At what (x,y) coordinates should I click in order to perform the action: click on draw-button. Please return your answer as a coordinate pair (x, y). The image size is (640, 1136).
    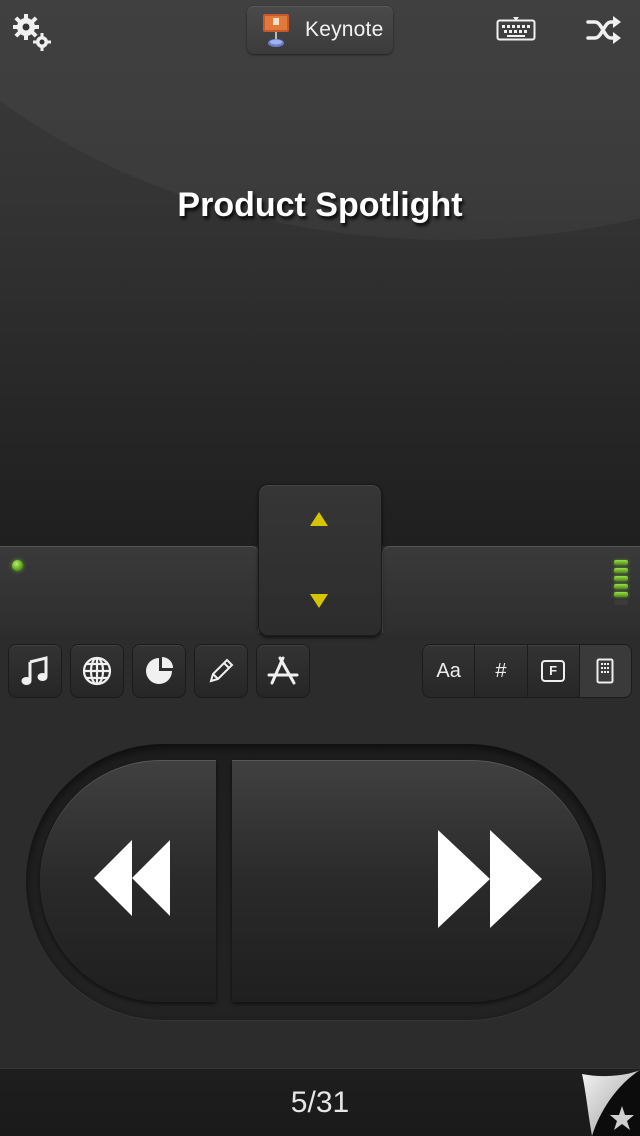
    Looking at the image, I should click on (221, 671).